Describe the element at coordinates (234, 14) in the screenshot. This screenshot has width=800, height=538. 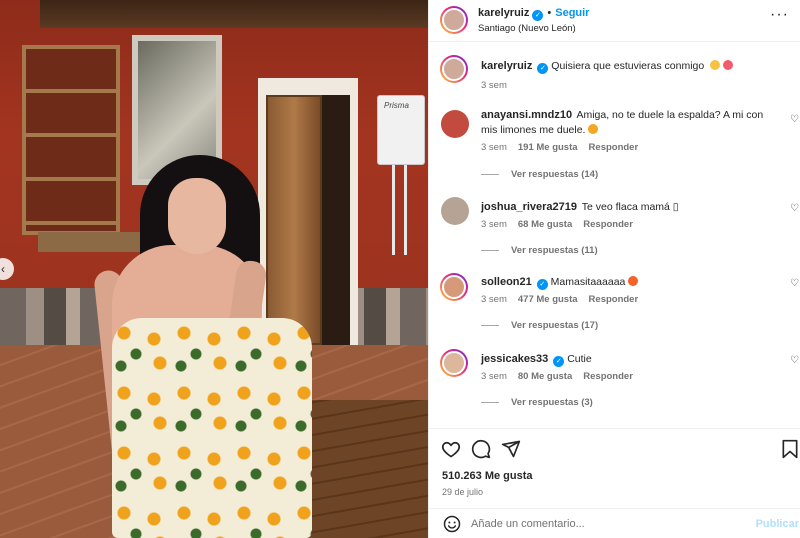
I see `photo-ceiling-beam` at that location.